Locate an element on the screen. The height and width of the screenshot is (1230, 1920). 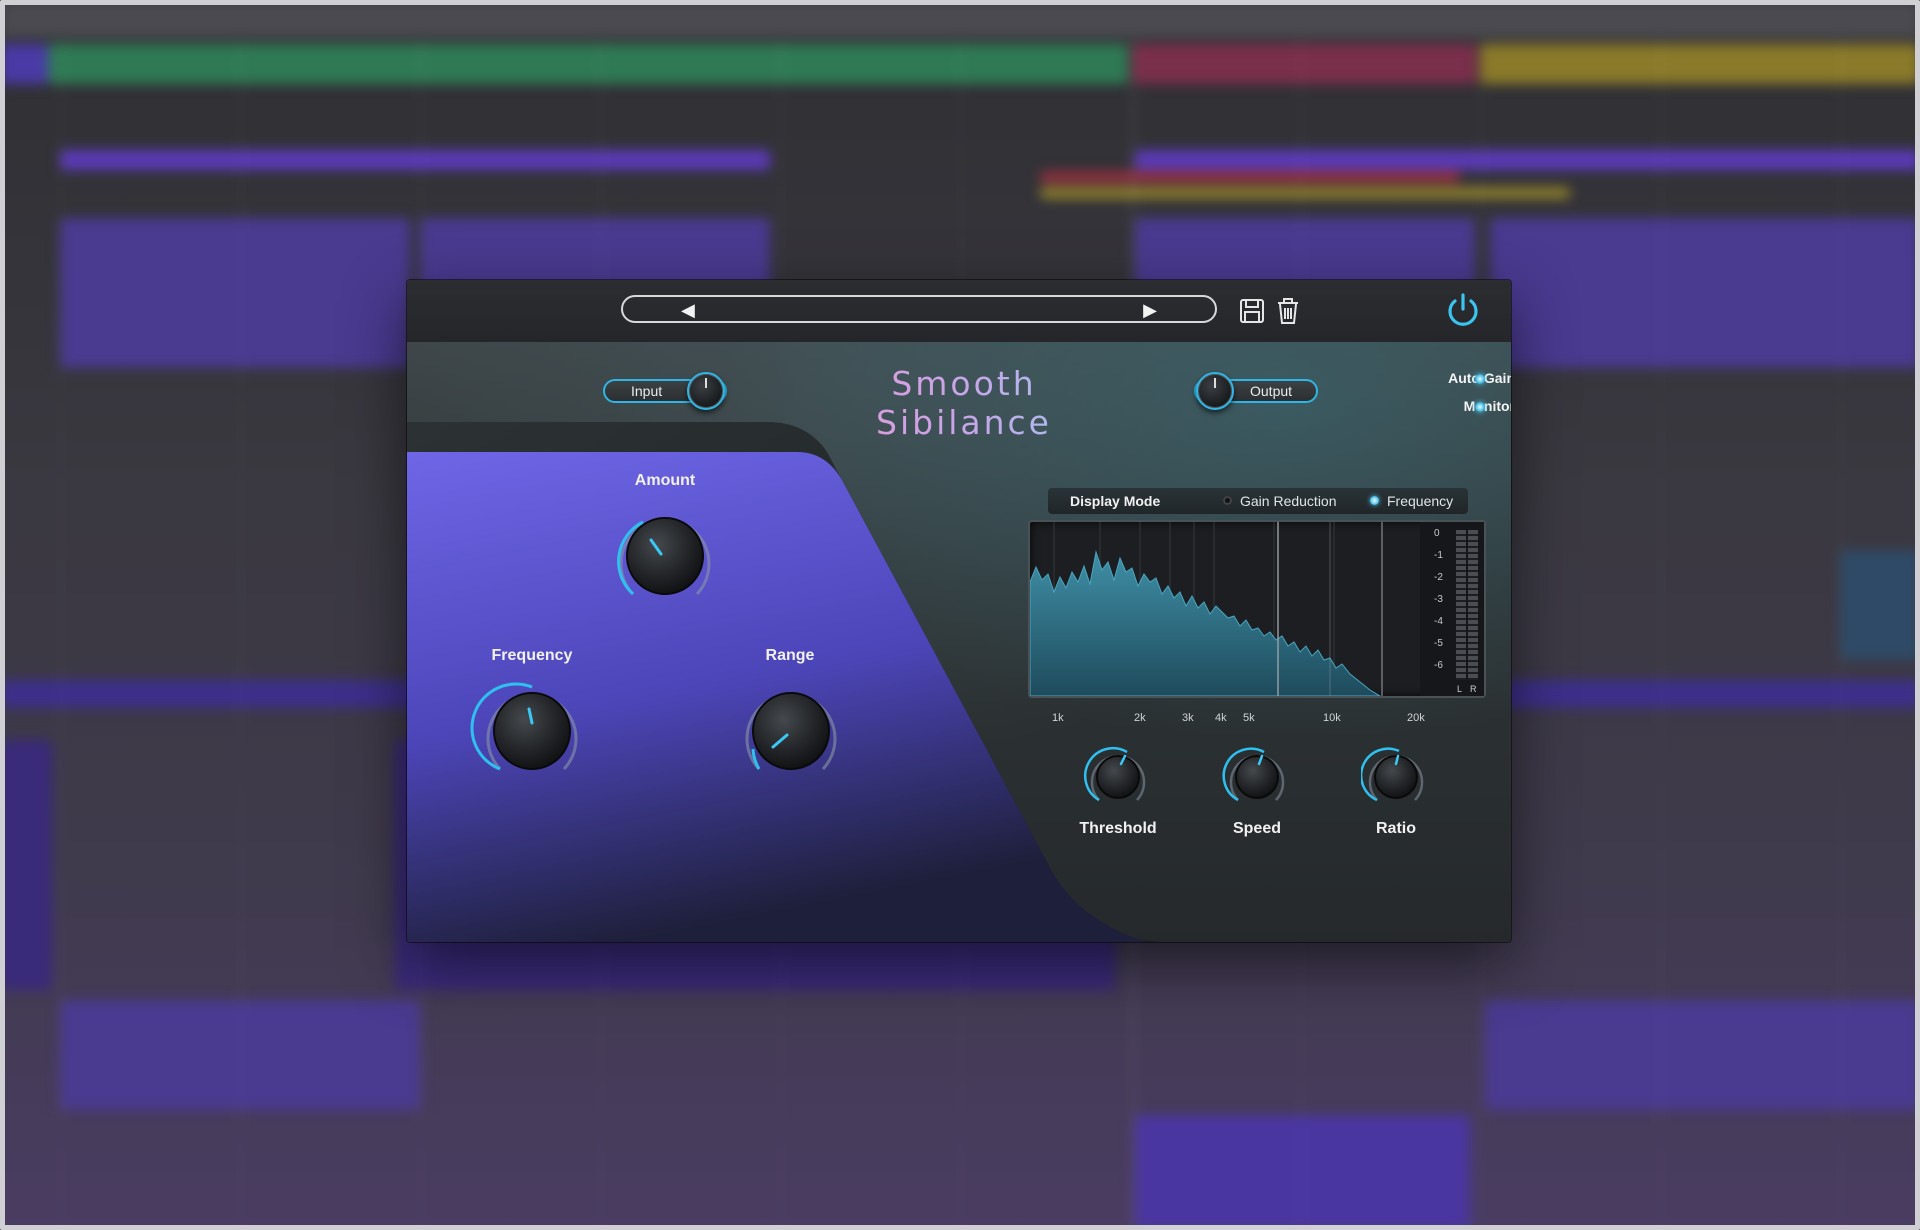
power-icon is located at coordinates (1463, 310).